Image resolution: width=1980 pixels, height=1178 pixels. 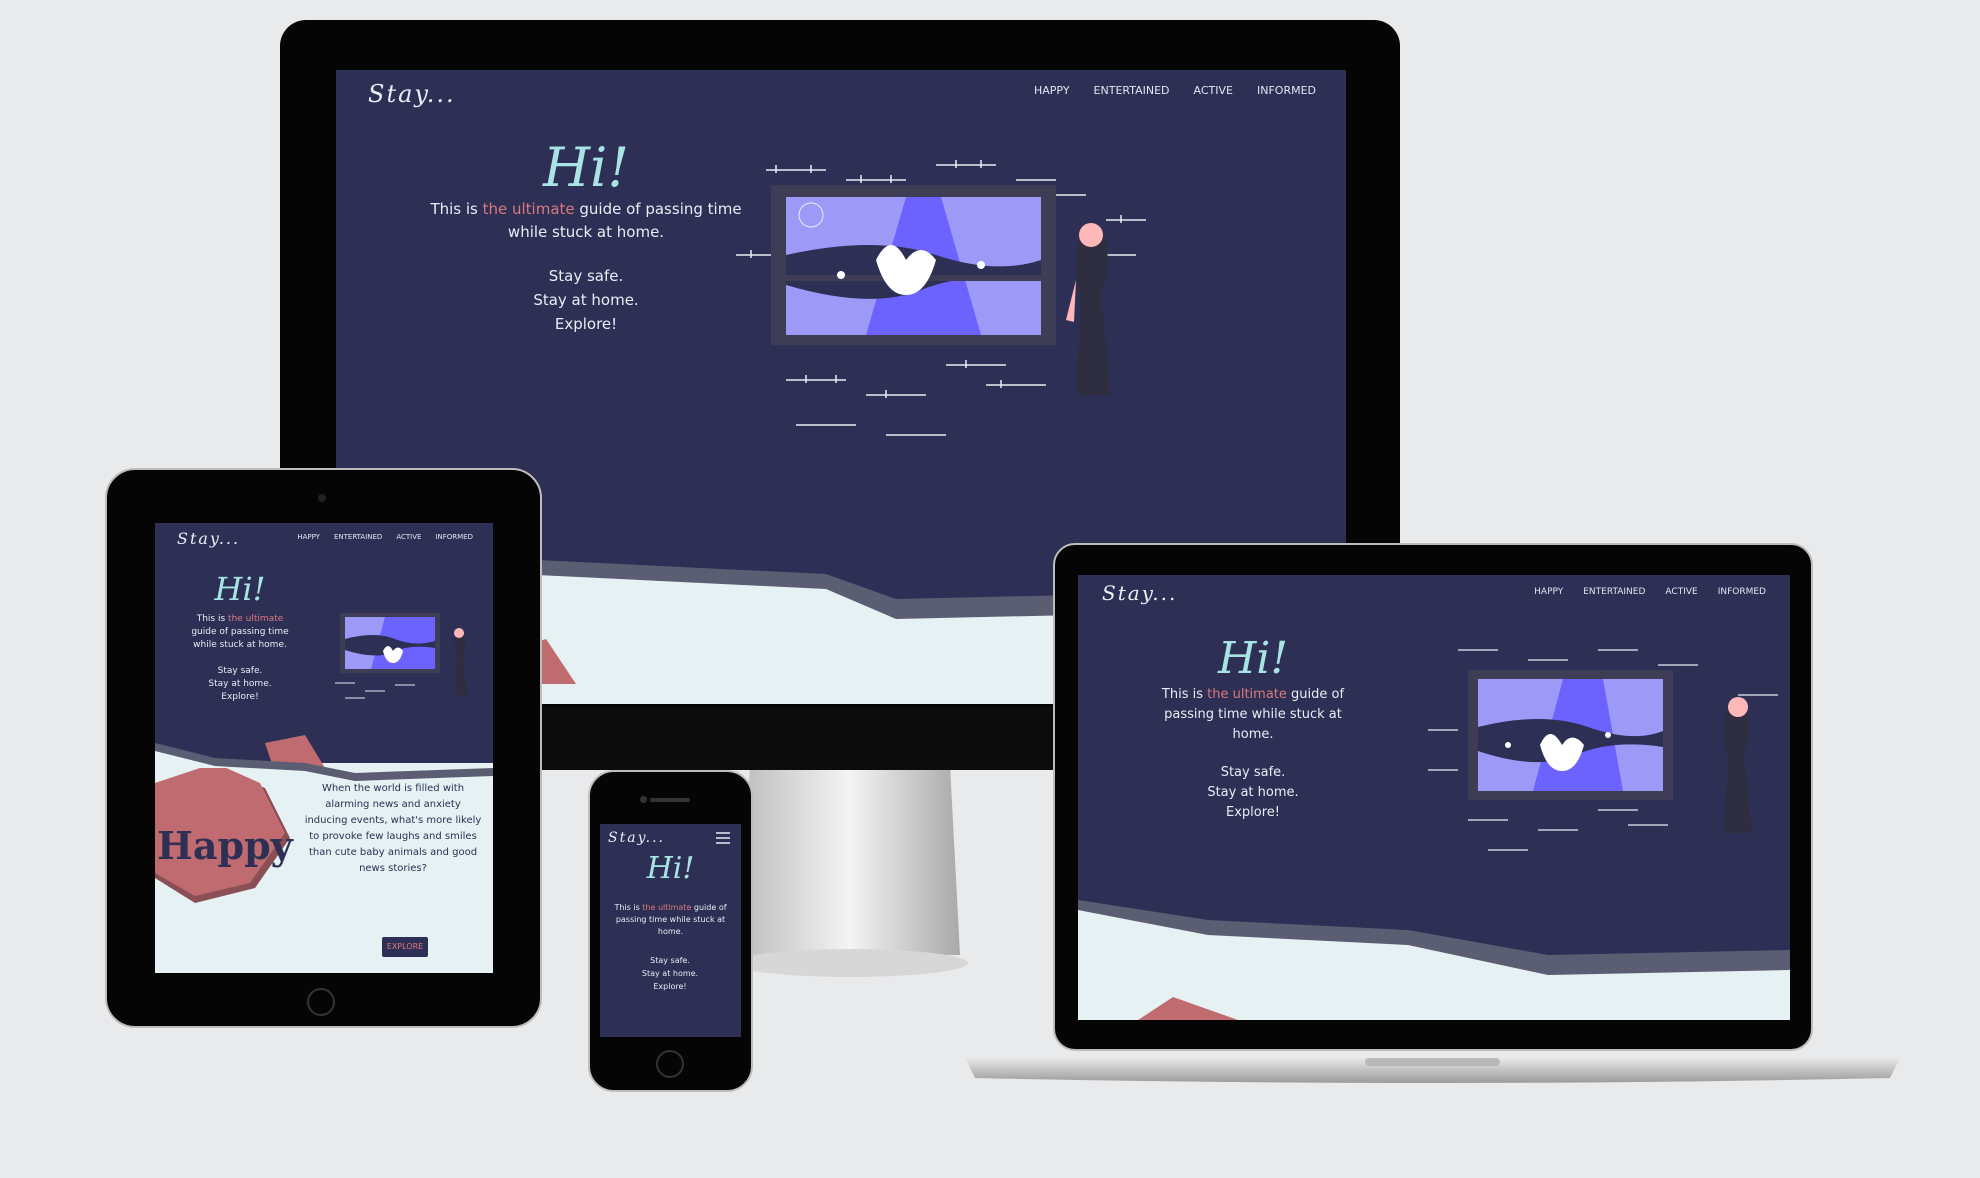 I want to click on tablet-home-button, so click(x=321, y=1002).